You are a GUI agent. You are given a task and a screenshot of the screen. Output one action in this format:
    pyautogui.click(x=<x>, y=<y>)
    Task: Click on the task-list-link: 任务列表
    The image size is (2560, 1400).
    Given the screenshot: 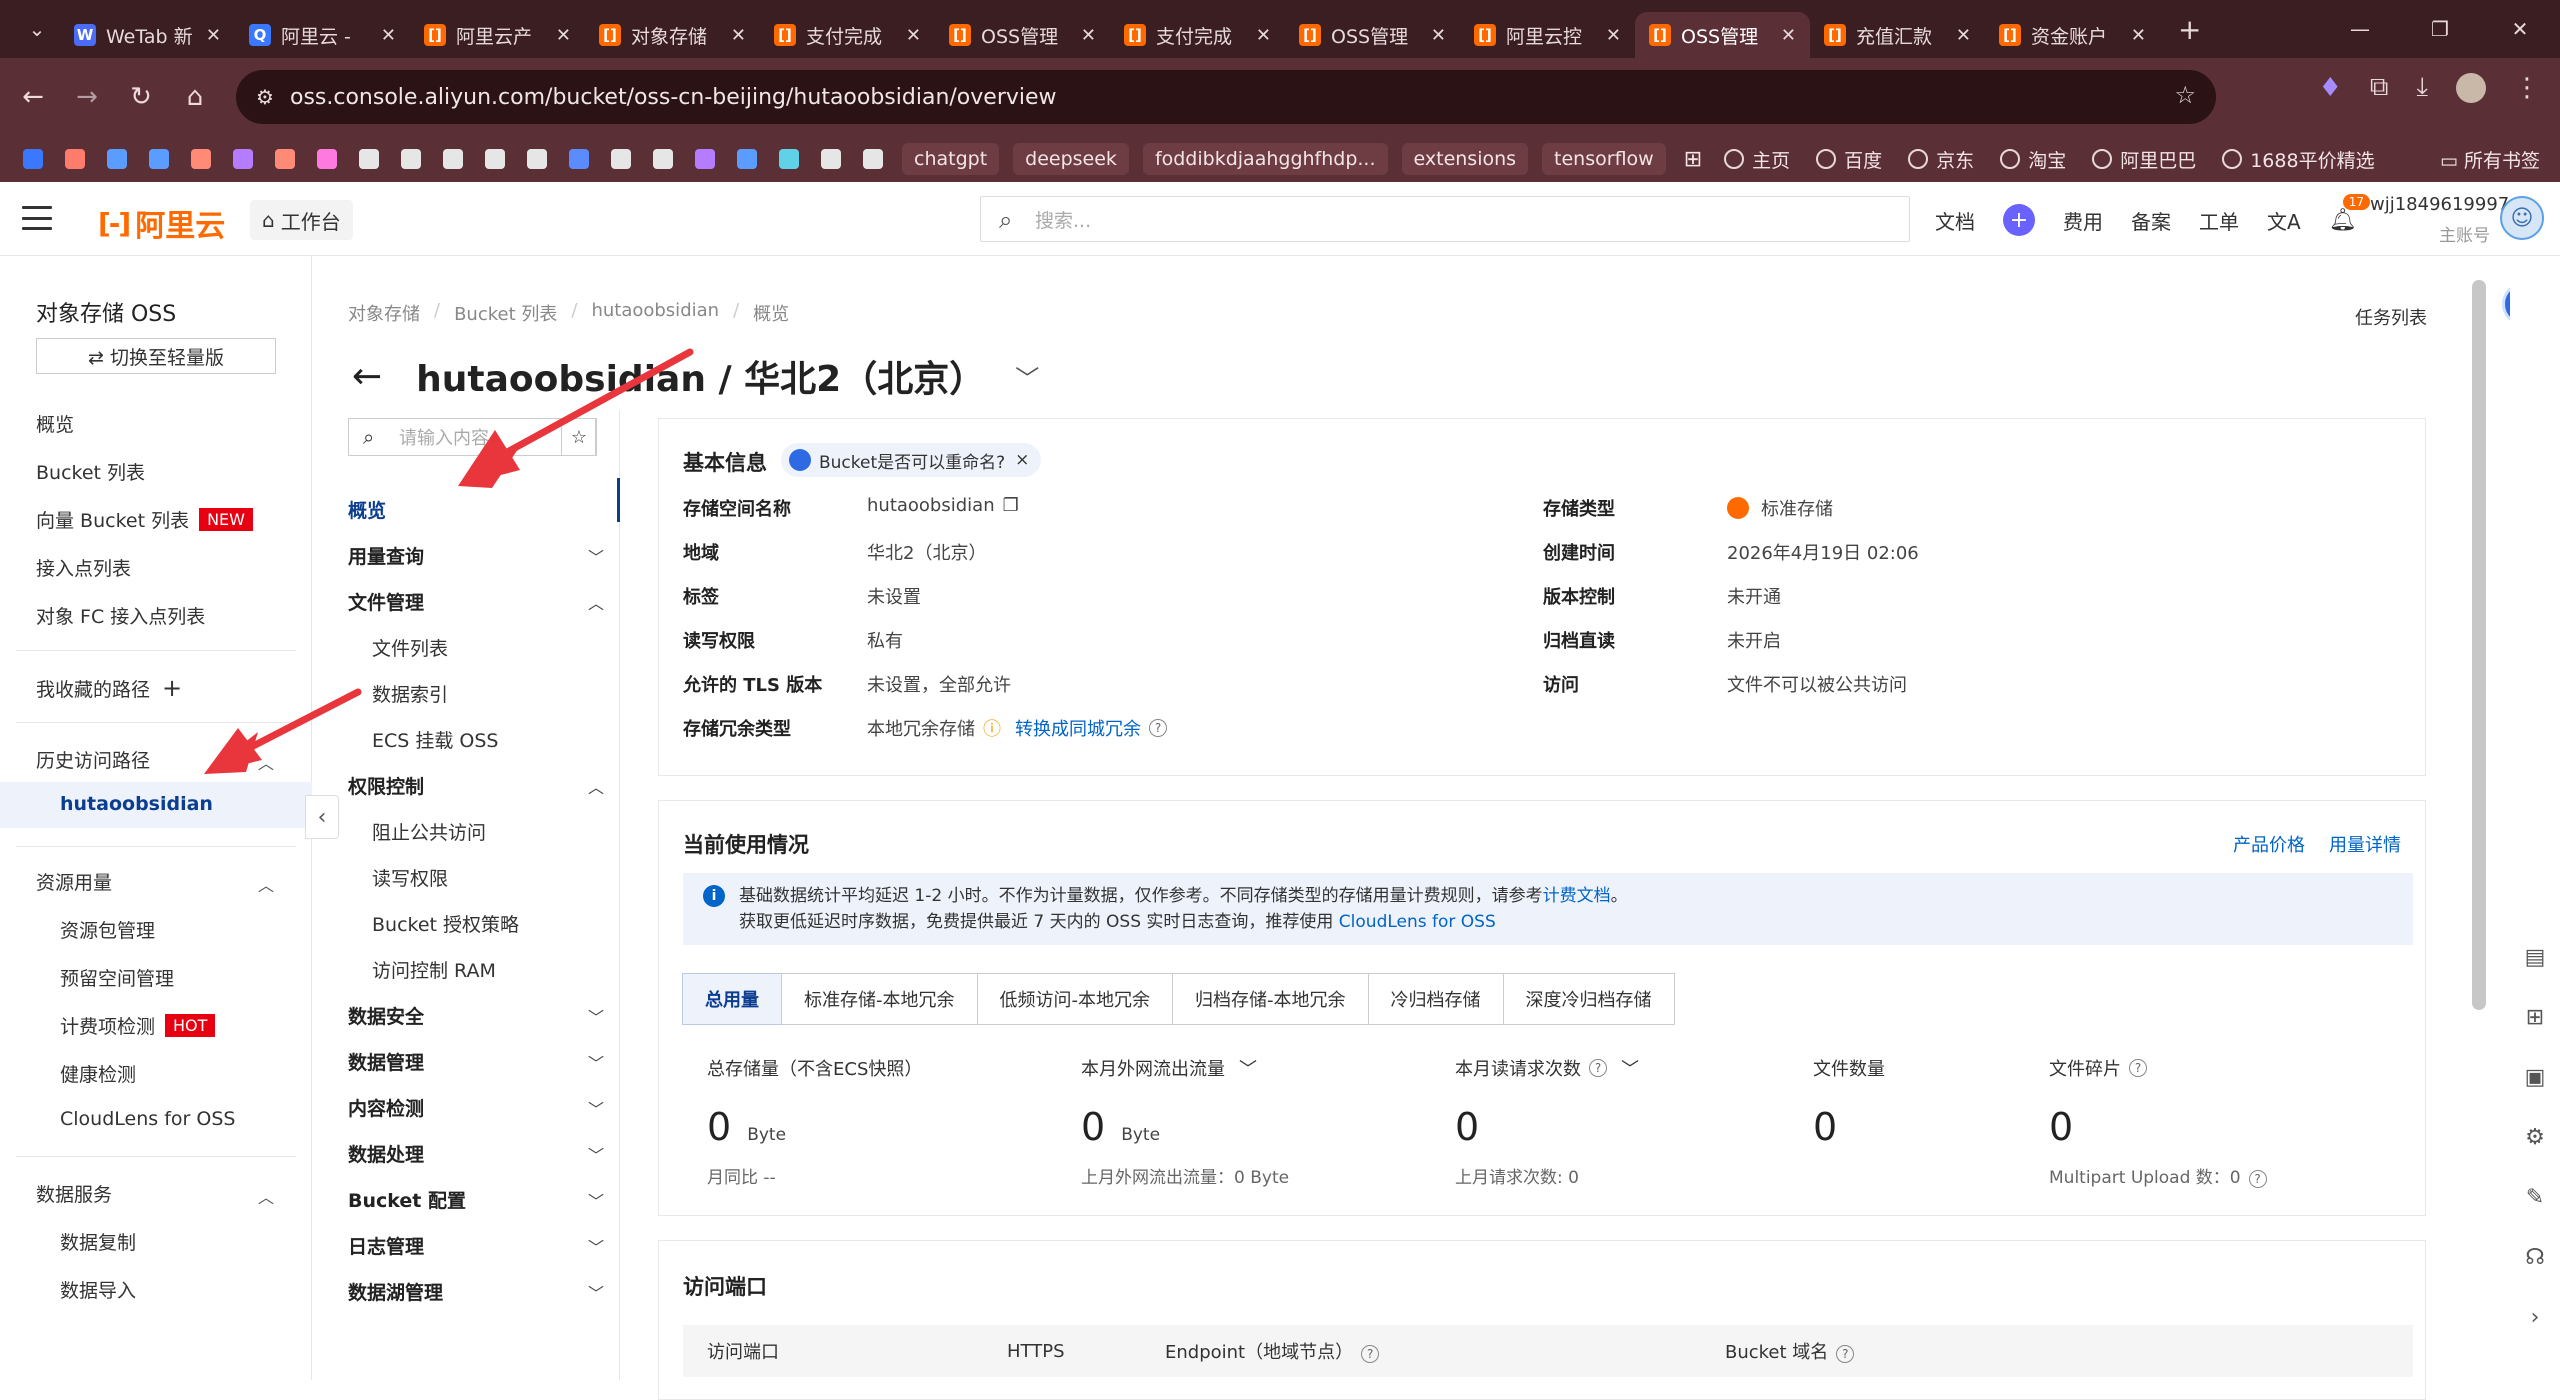 What is the action you would take?
    pyautogui.click(x=2391, y=317)
    